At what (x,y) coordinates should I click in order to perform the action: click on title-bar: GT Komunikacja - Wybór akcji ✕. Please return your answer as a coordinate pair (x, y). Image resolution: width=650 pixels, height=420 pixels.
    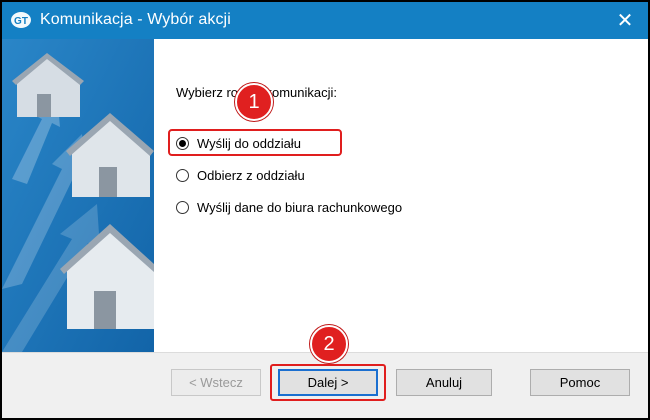
    Looking at the image, I should click on (325, 20).